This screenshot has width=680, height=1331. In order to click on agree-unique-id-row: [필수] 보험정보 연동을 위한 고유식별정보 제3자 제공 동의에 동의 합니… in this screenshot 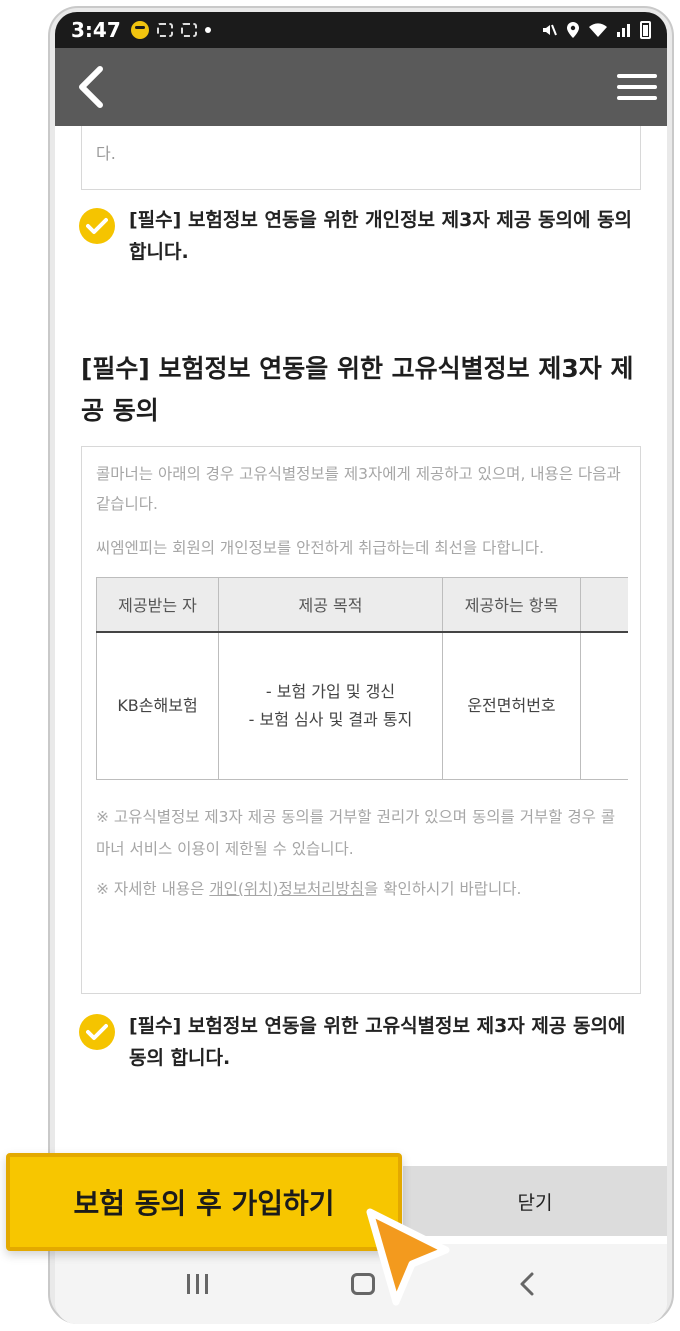, I will do `click(359, 1042)`.